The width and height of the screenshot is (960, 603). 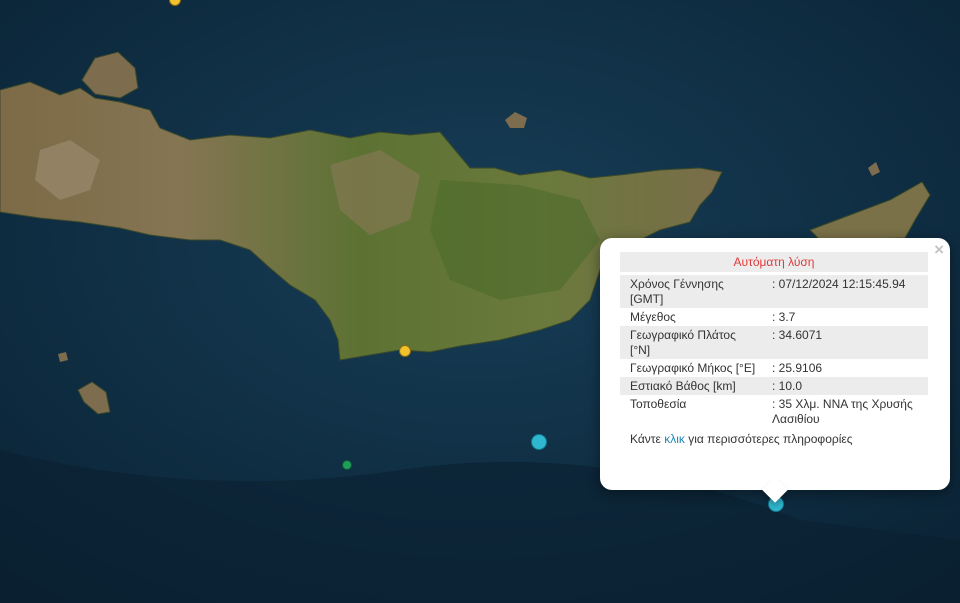 What do you see at coordinates (839, 284) in the screenshot?
I see `row-value: : 07/12/2024 12:15:45.94` at bounding box center [839, 284].